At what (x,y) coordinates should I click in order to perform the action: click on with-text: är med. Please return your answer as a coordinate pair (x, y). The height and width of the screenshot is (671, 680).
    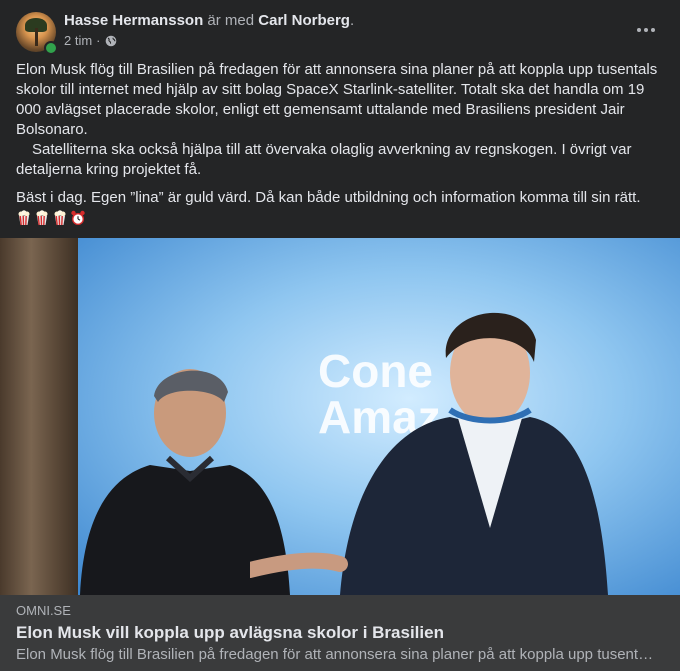
    Looking at the image, I should click on (231, 20).